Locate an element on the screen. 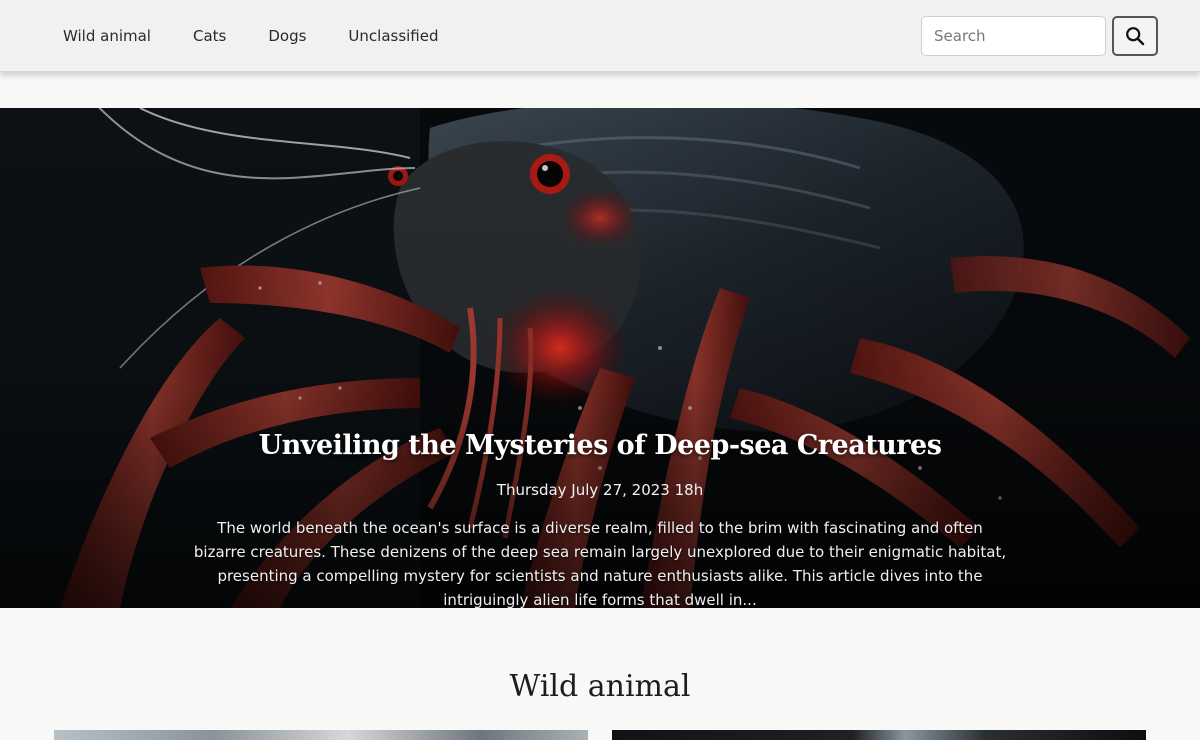 This screenshot has height=740, width=1200. search-icon is located at coordinates (1135, 36).